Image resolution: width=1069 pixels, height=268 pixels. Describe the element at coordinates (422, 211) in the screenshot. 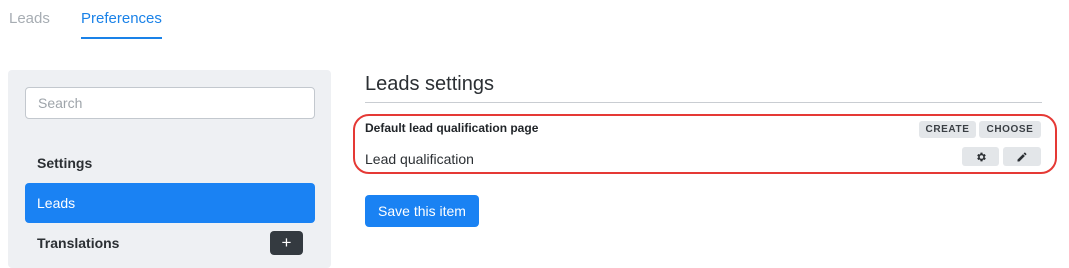

I see `save-button: Save this item` at that location.